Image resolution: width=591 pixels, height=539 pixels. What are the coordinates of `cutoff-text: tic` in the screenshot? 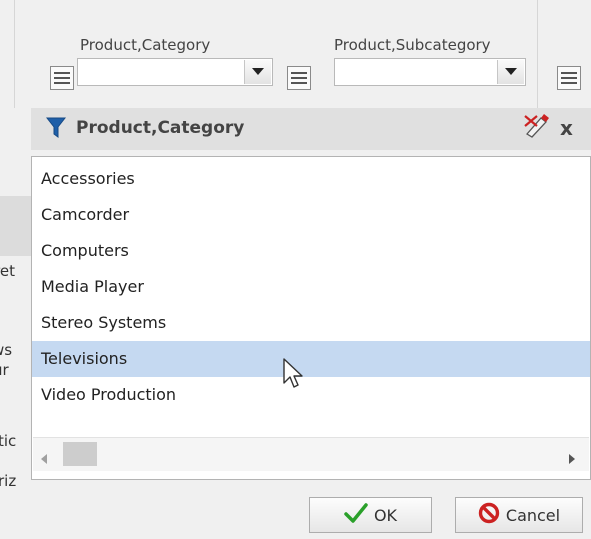 It's located at (8, 441).